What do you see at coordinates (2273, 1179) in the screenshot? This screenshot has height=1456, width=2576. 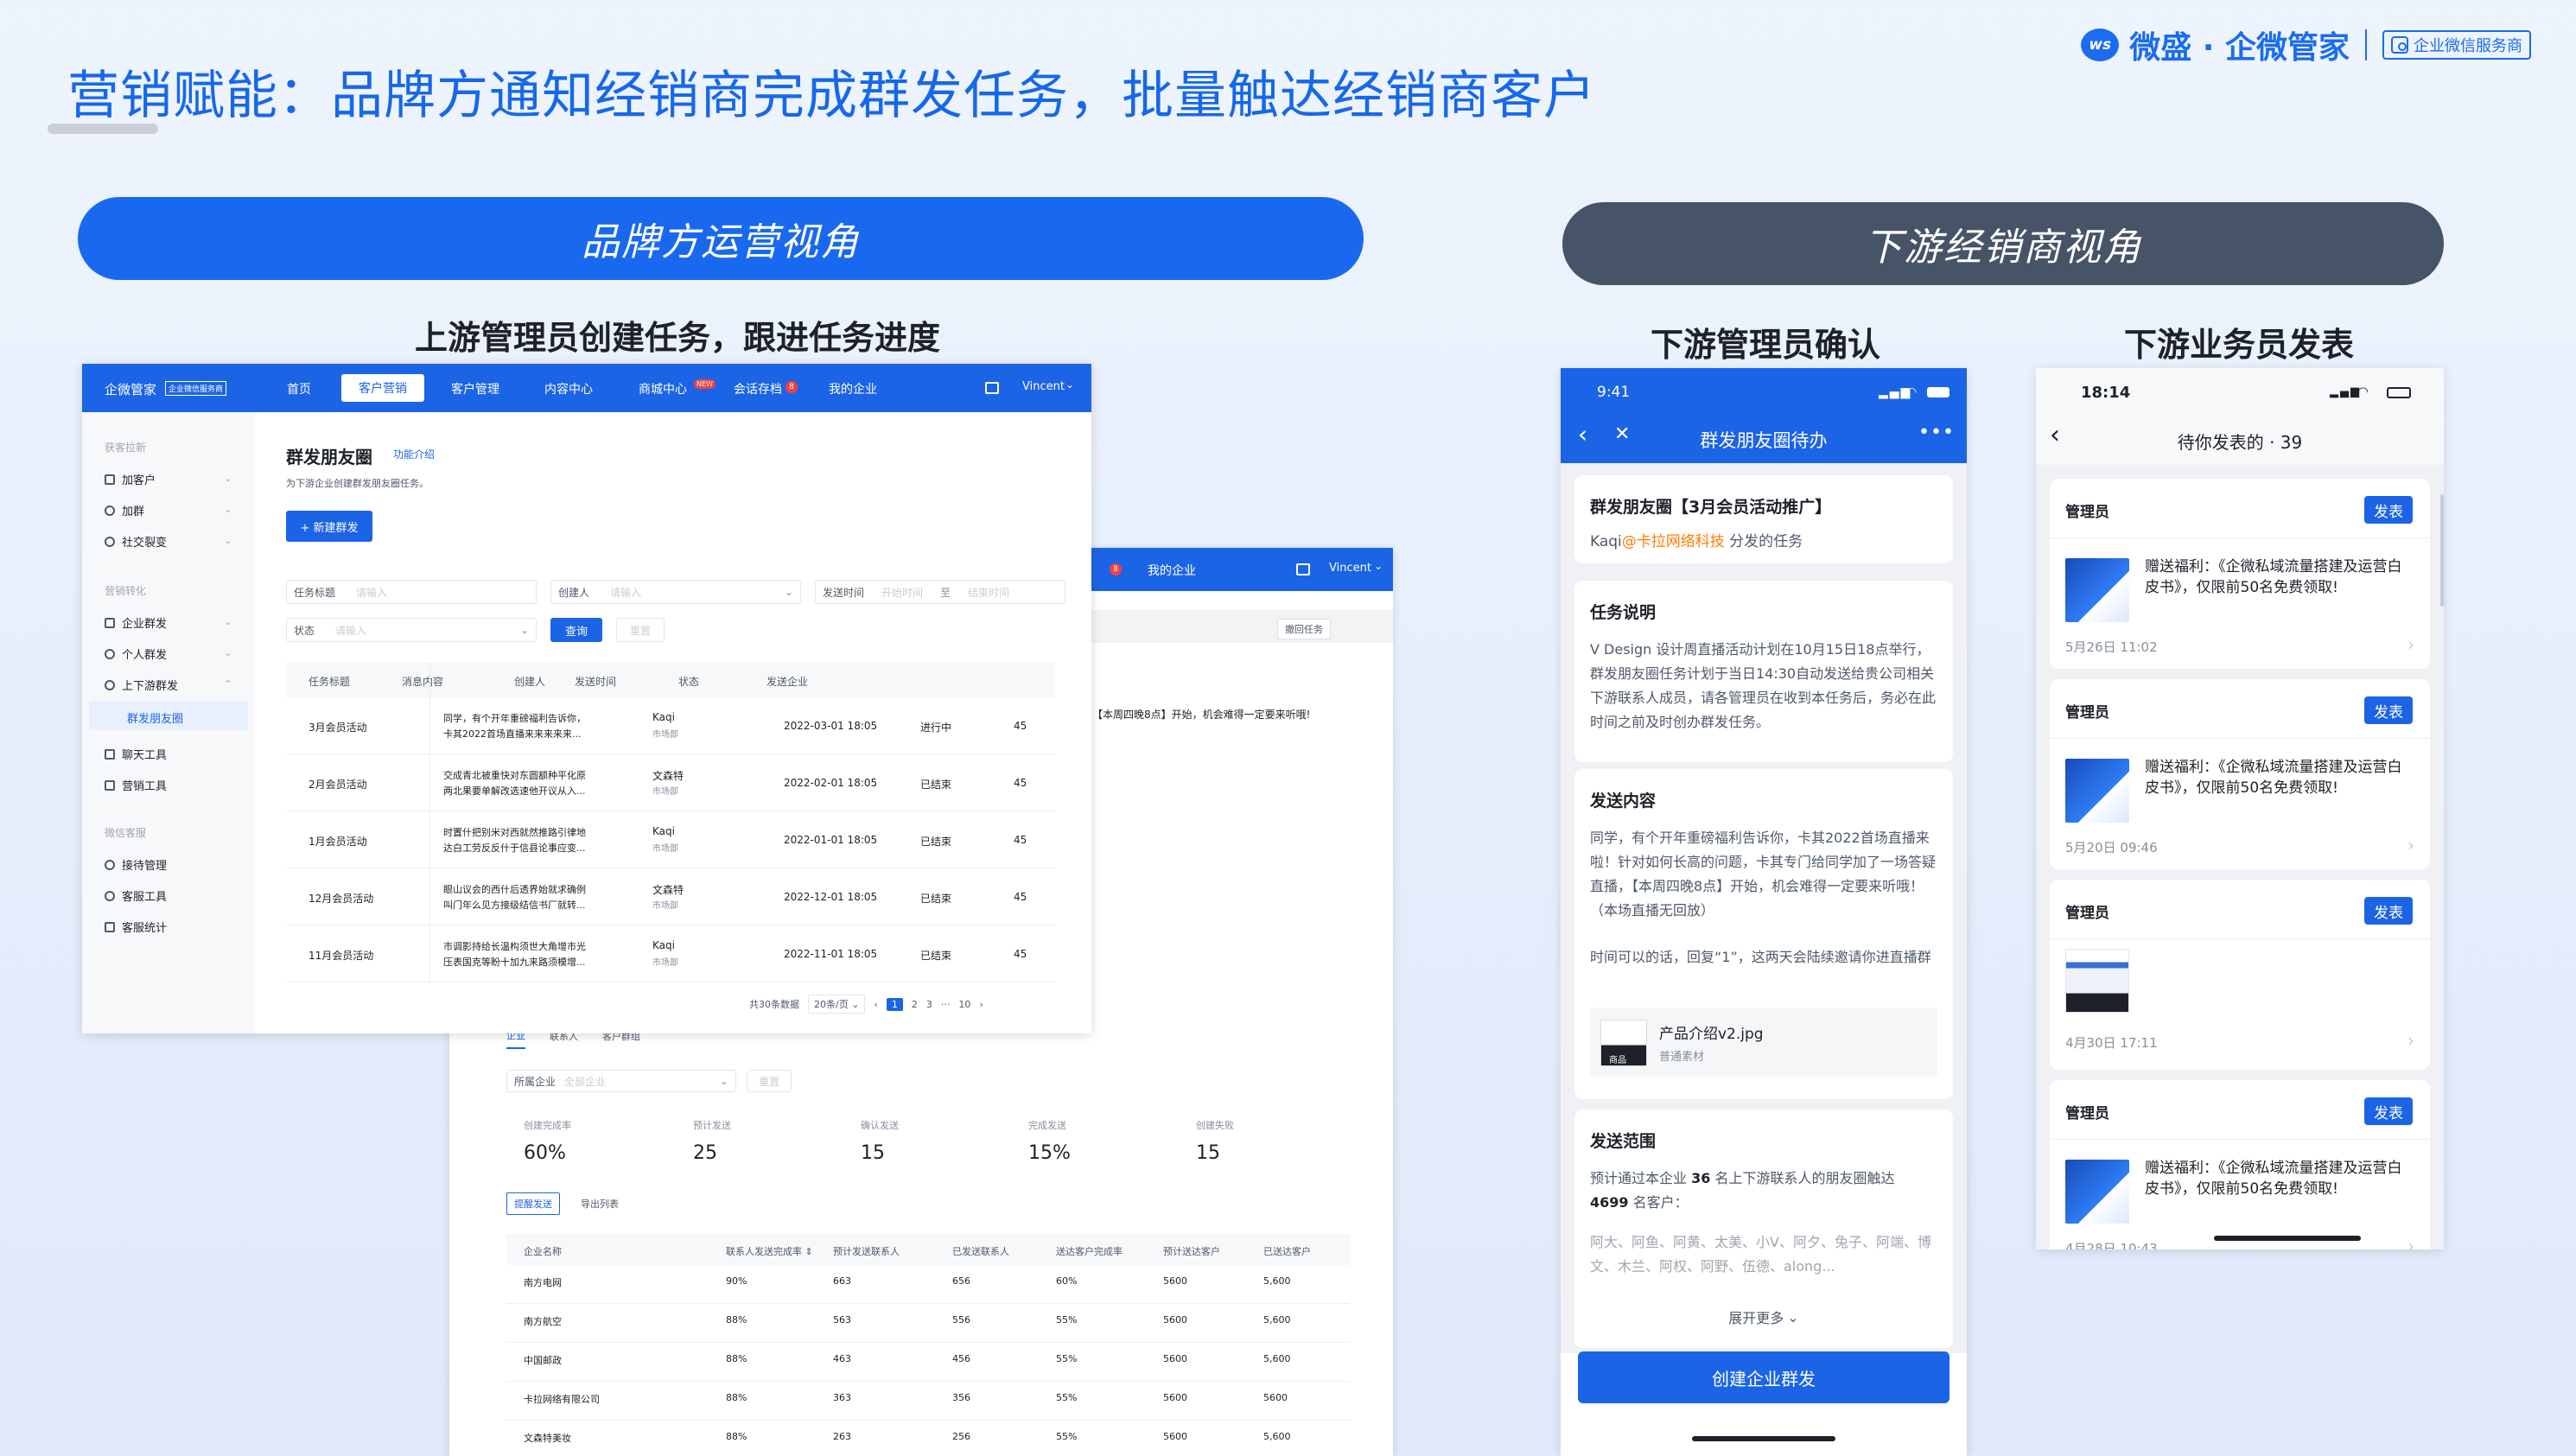 I see `post-text: 赠送福利：《企微私域流量搭建及运营白皮书》，仅限前50名免费领取!` at bounding box center [2273, 1179].